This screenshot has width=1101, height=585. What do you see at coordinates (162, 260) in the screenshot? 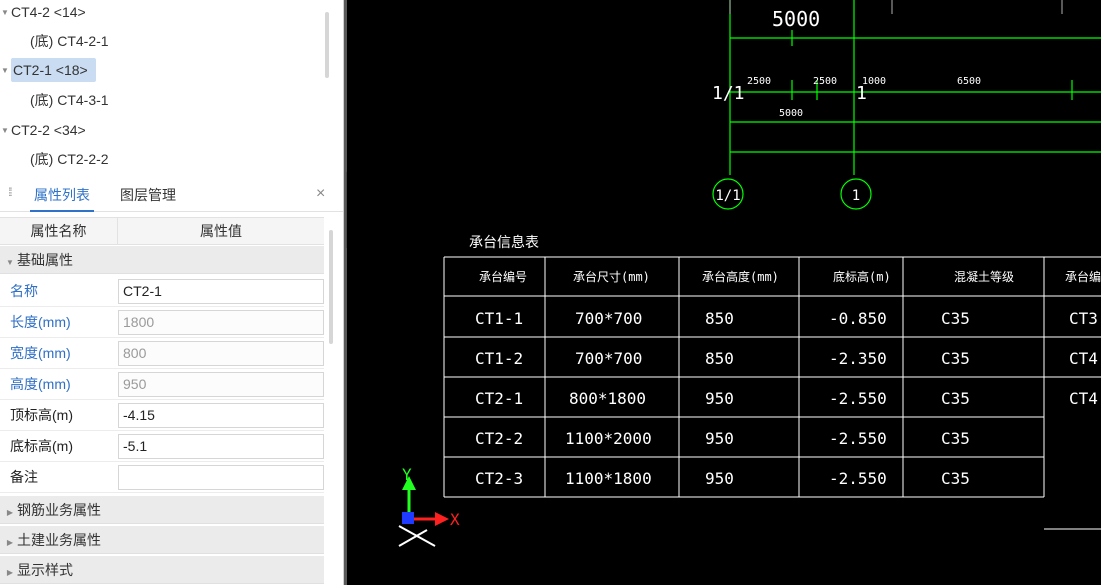
I see `section-basic-properties: ▼ 基础属性` at bounding box center [162, 260].